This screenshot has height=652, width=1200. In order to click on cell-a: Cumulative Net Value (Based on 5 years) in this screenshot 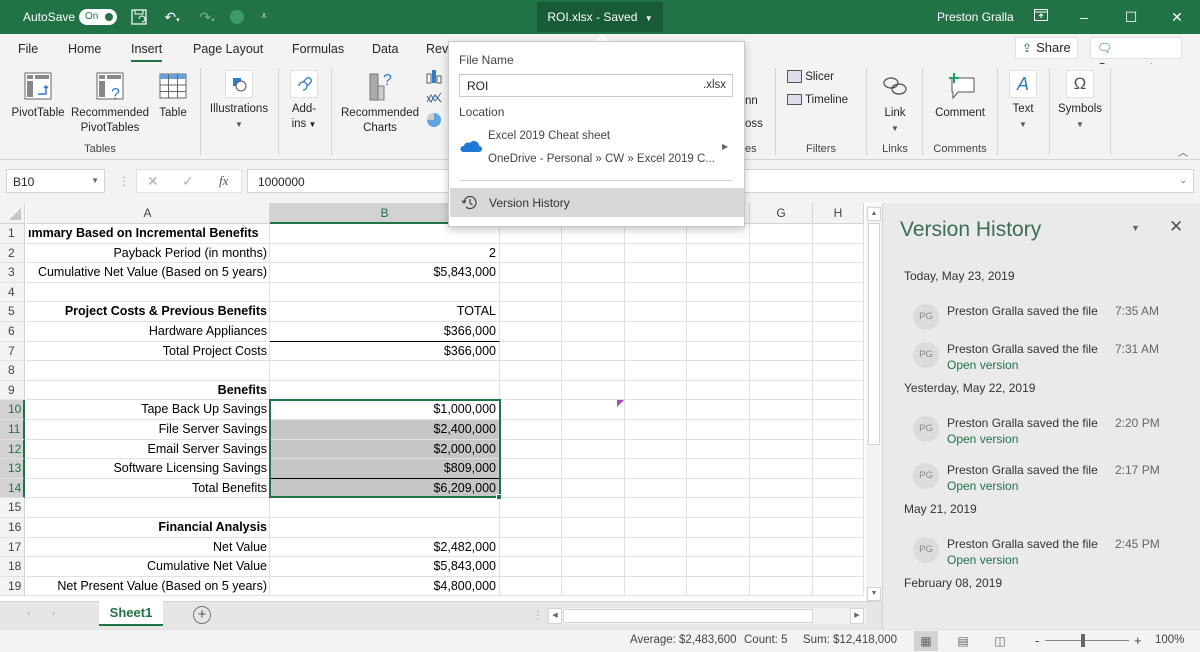, I will do `click(148, 273)`.